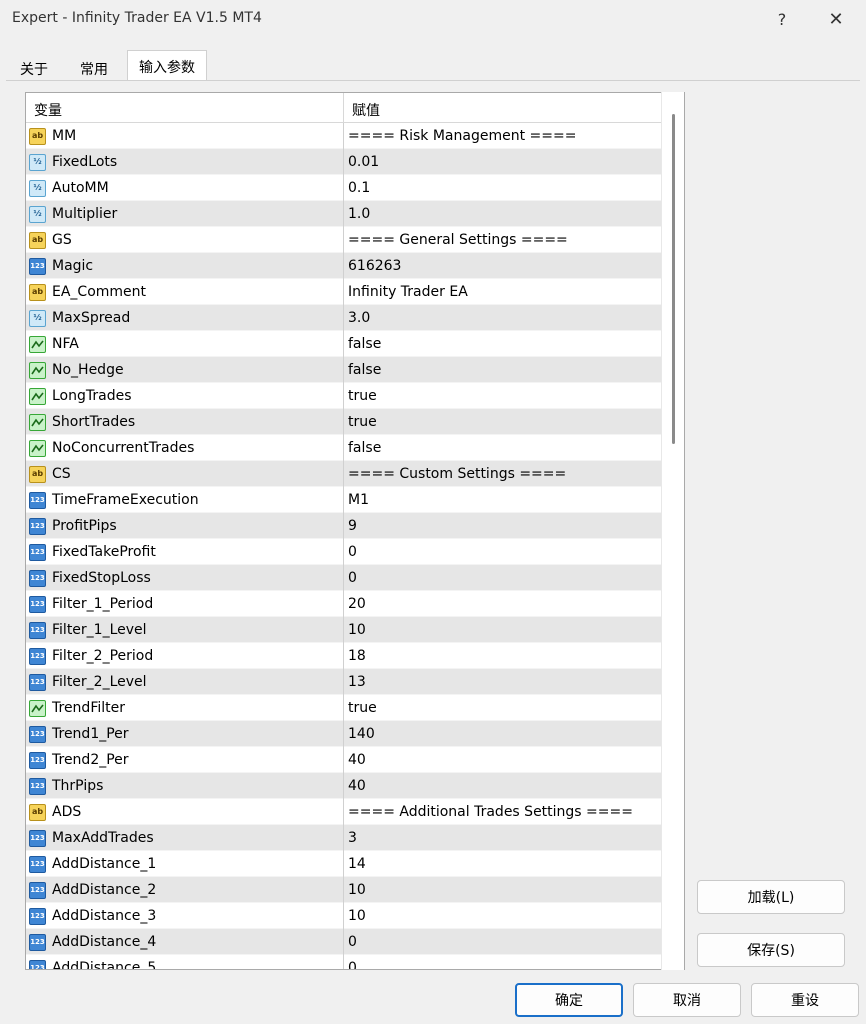 The image size is (866, 1024). I want to click on parameter-row: 123 AddDistance_1 14, so click(344, 864).